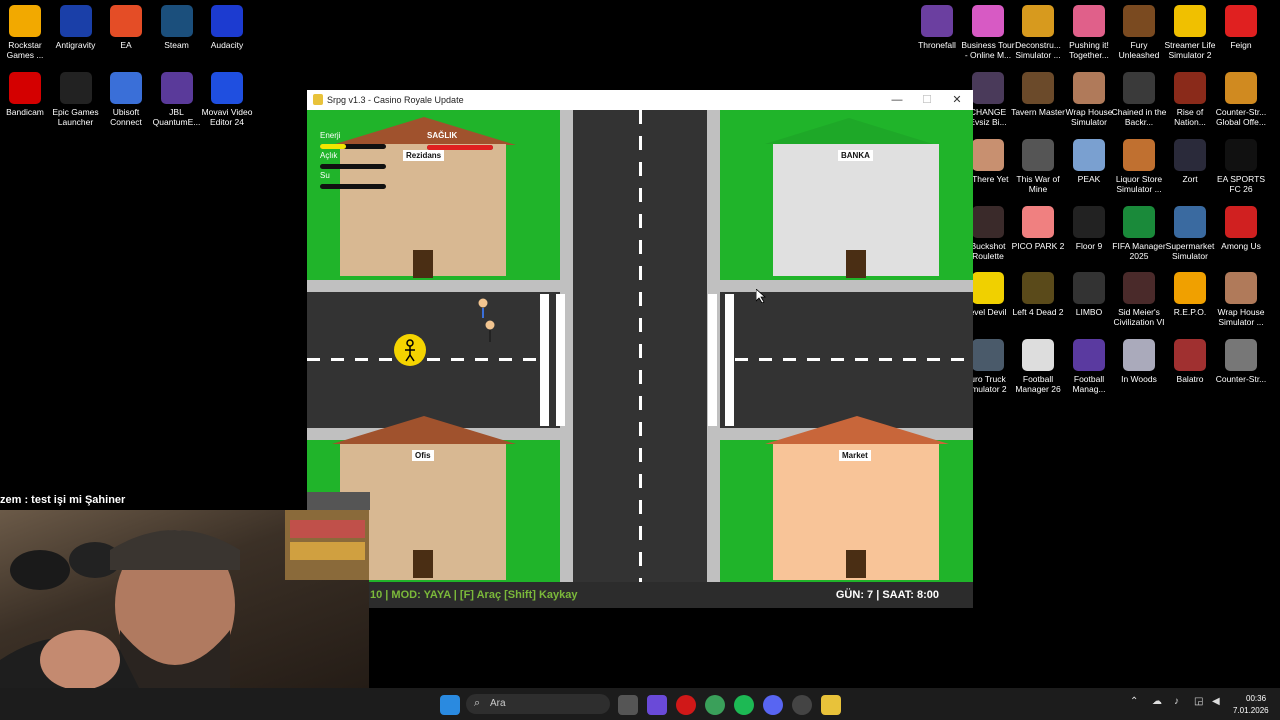 The image size is (1280, 720). I want to click on residence-door, so click(423, 264).